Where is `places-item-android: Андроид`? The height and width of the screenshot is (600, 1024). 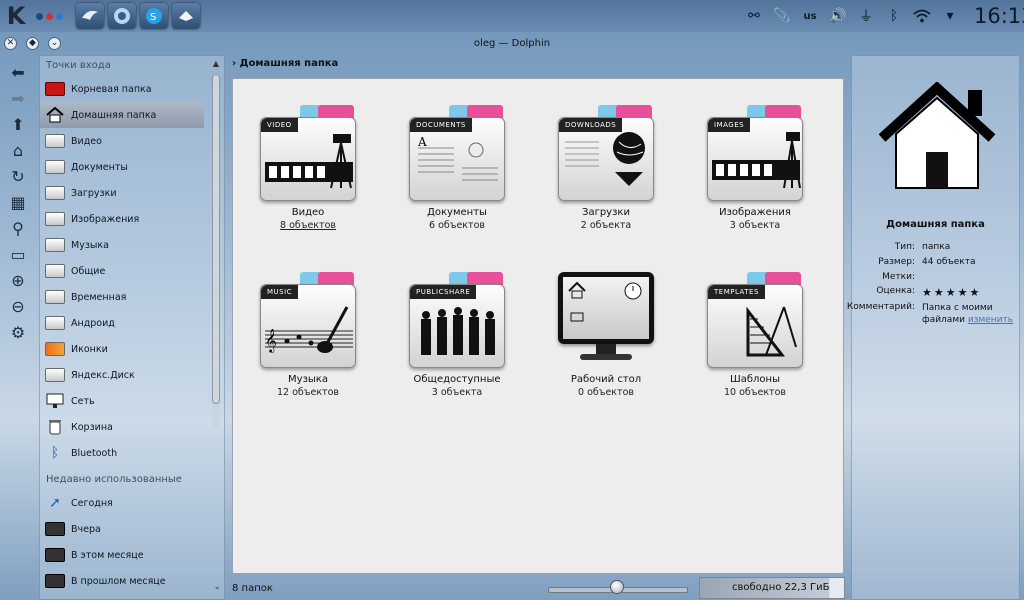
places-item-android: Андроид is located at coordinates (132, 323).